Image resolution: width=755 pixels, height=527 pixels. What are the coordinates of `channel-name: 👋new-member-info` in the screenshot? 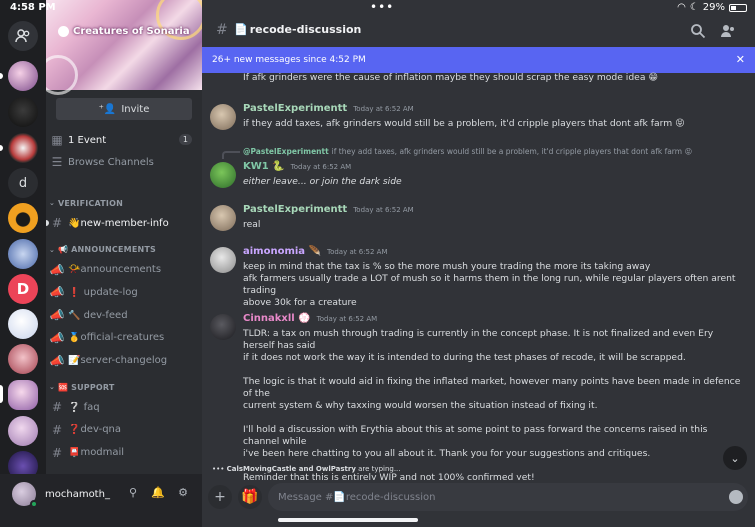 It's located at (118, 223).